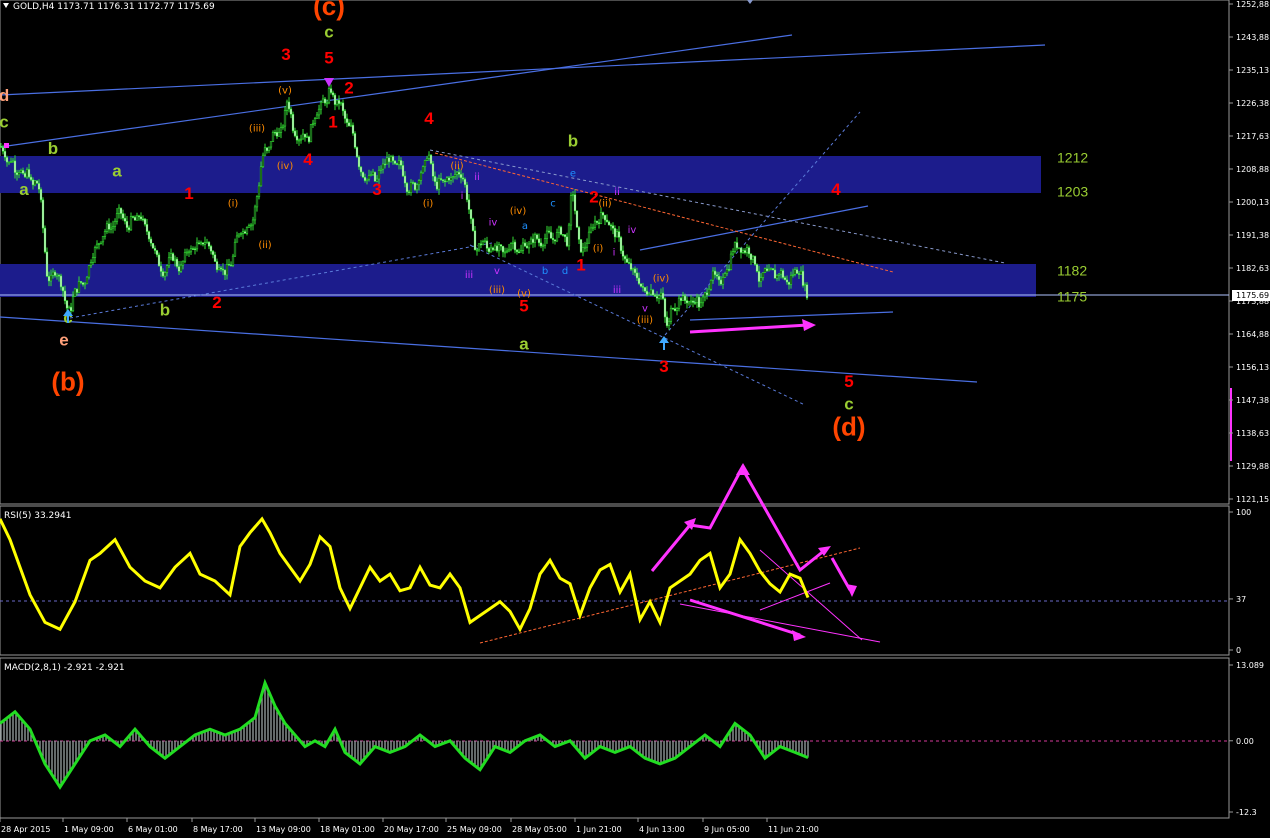 Image resolution: width=1270 pixels, height=838 pixels. Describe the element at coordinates (264, 245) in the screenshot. I see `minor-wave-label: (ii)` at that location.